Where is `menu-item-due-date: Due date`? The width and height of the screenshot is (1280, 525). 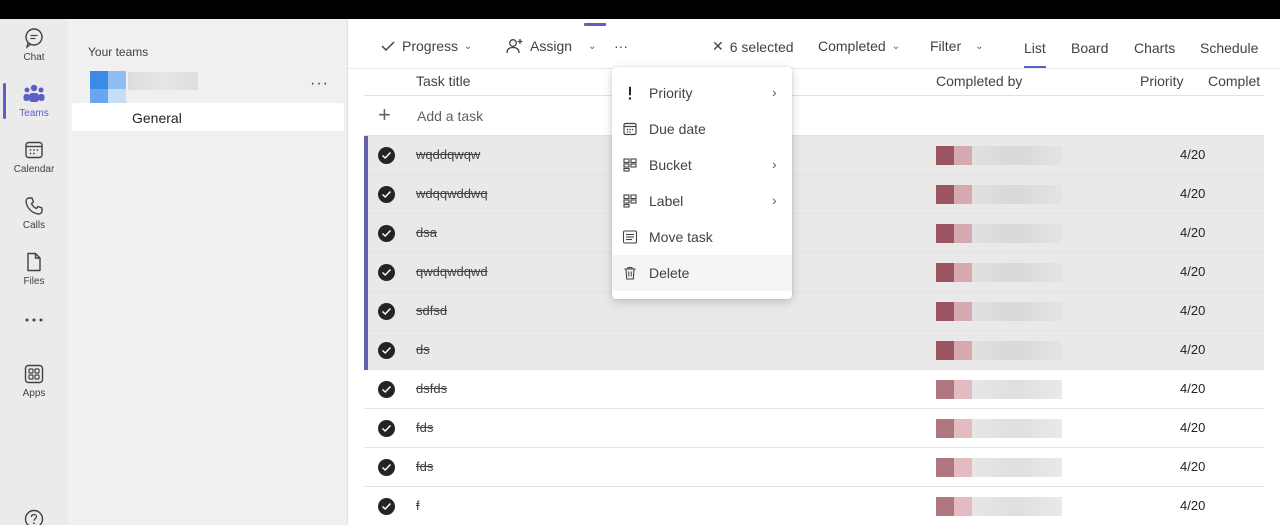
menu-item-due-date: Due date is located at coordinates (702, 129).